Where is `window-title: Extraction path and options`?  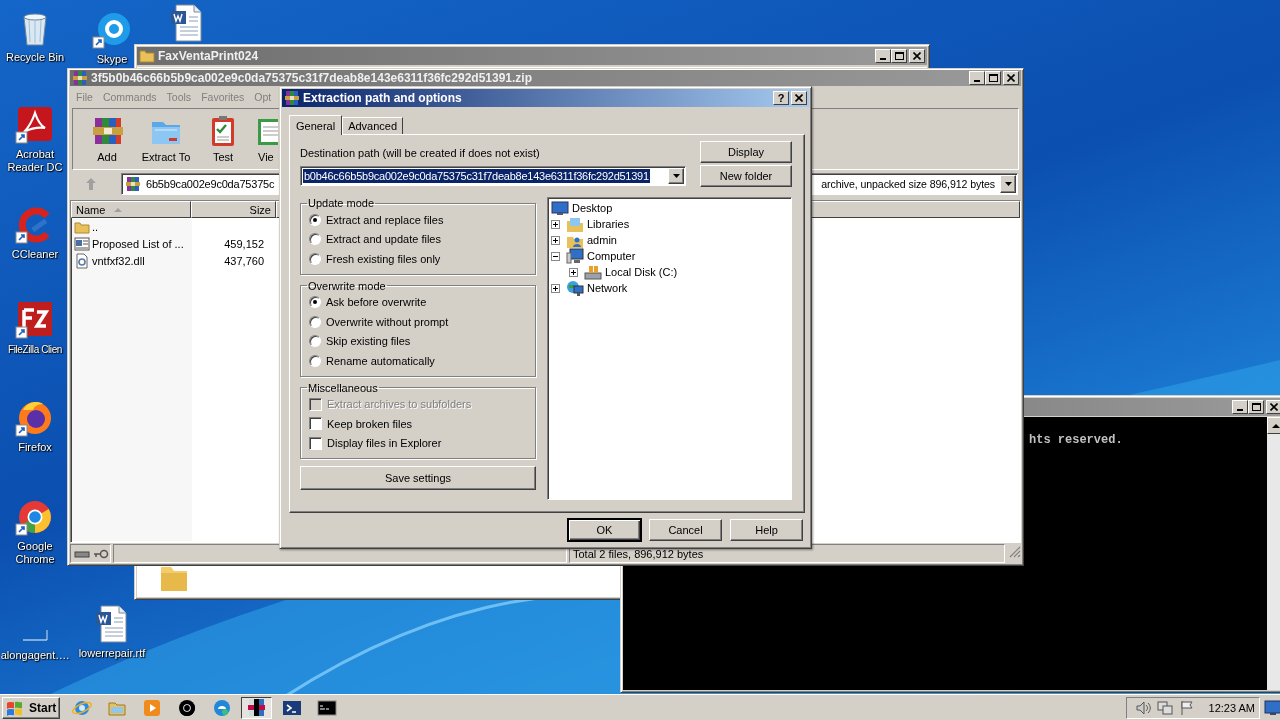
window-title: Extraction path and options is located at coordinates (382, 98).